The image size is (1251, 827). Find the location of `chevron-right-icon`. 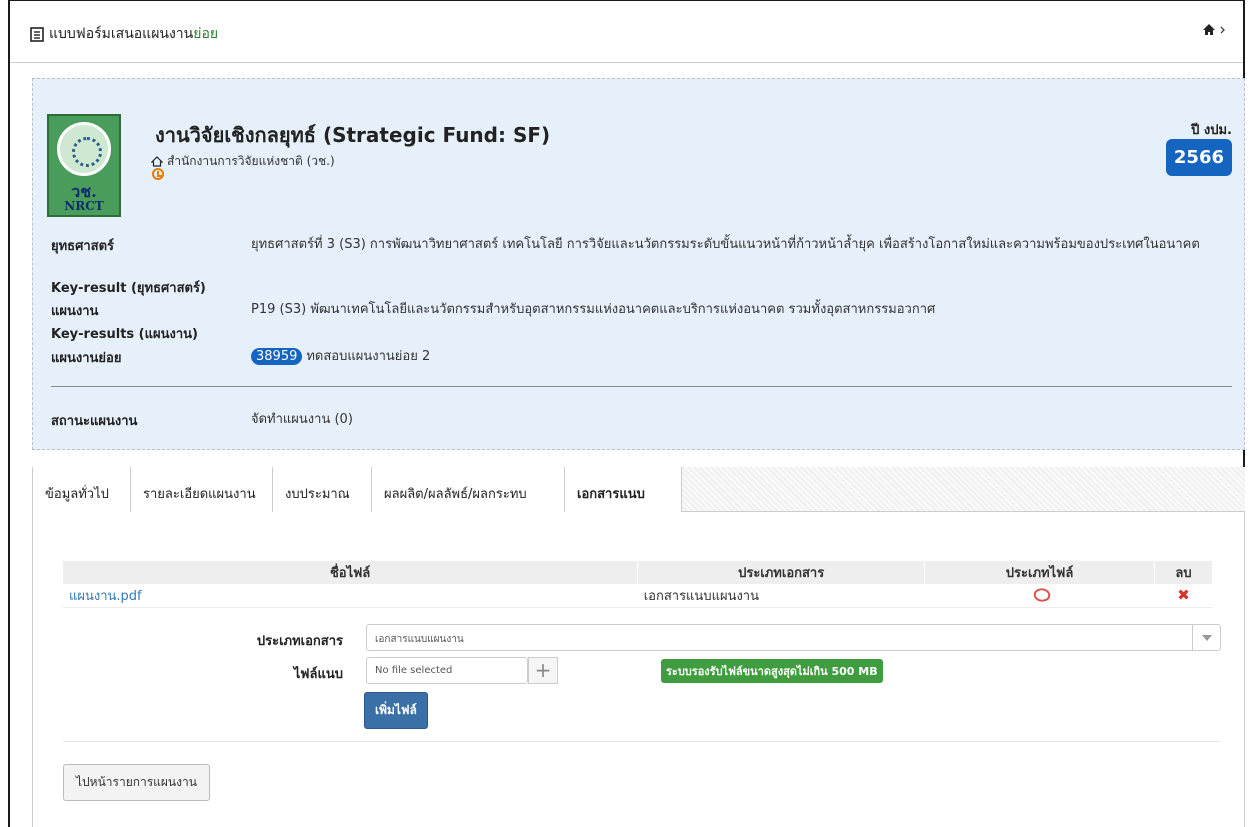

chevron-right-icon is located at coordinates (1222, 29).